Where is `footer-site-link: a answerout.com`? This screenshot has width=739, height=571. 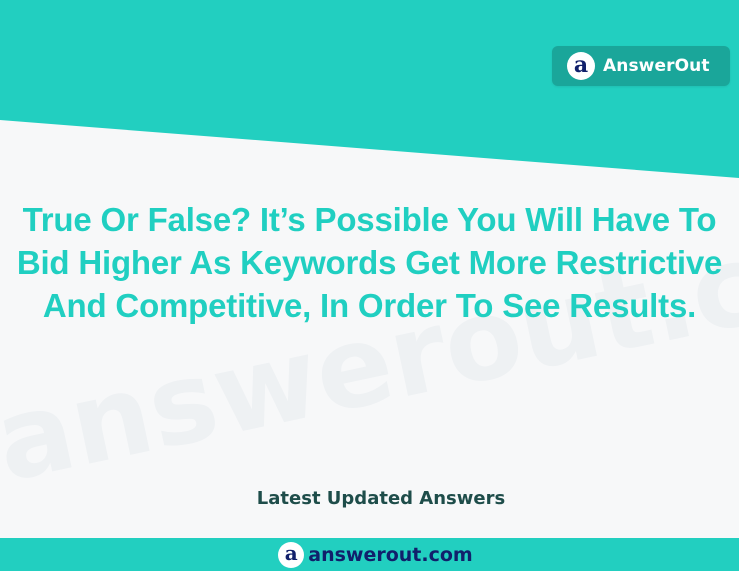
footer-site-link: a answerout.com is located at coordinates (375, 554).